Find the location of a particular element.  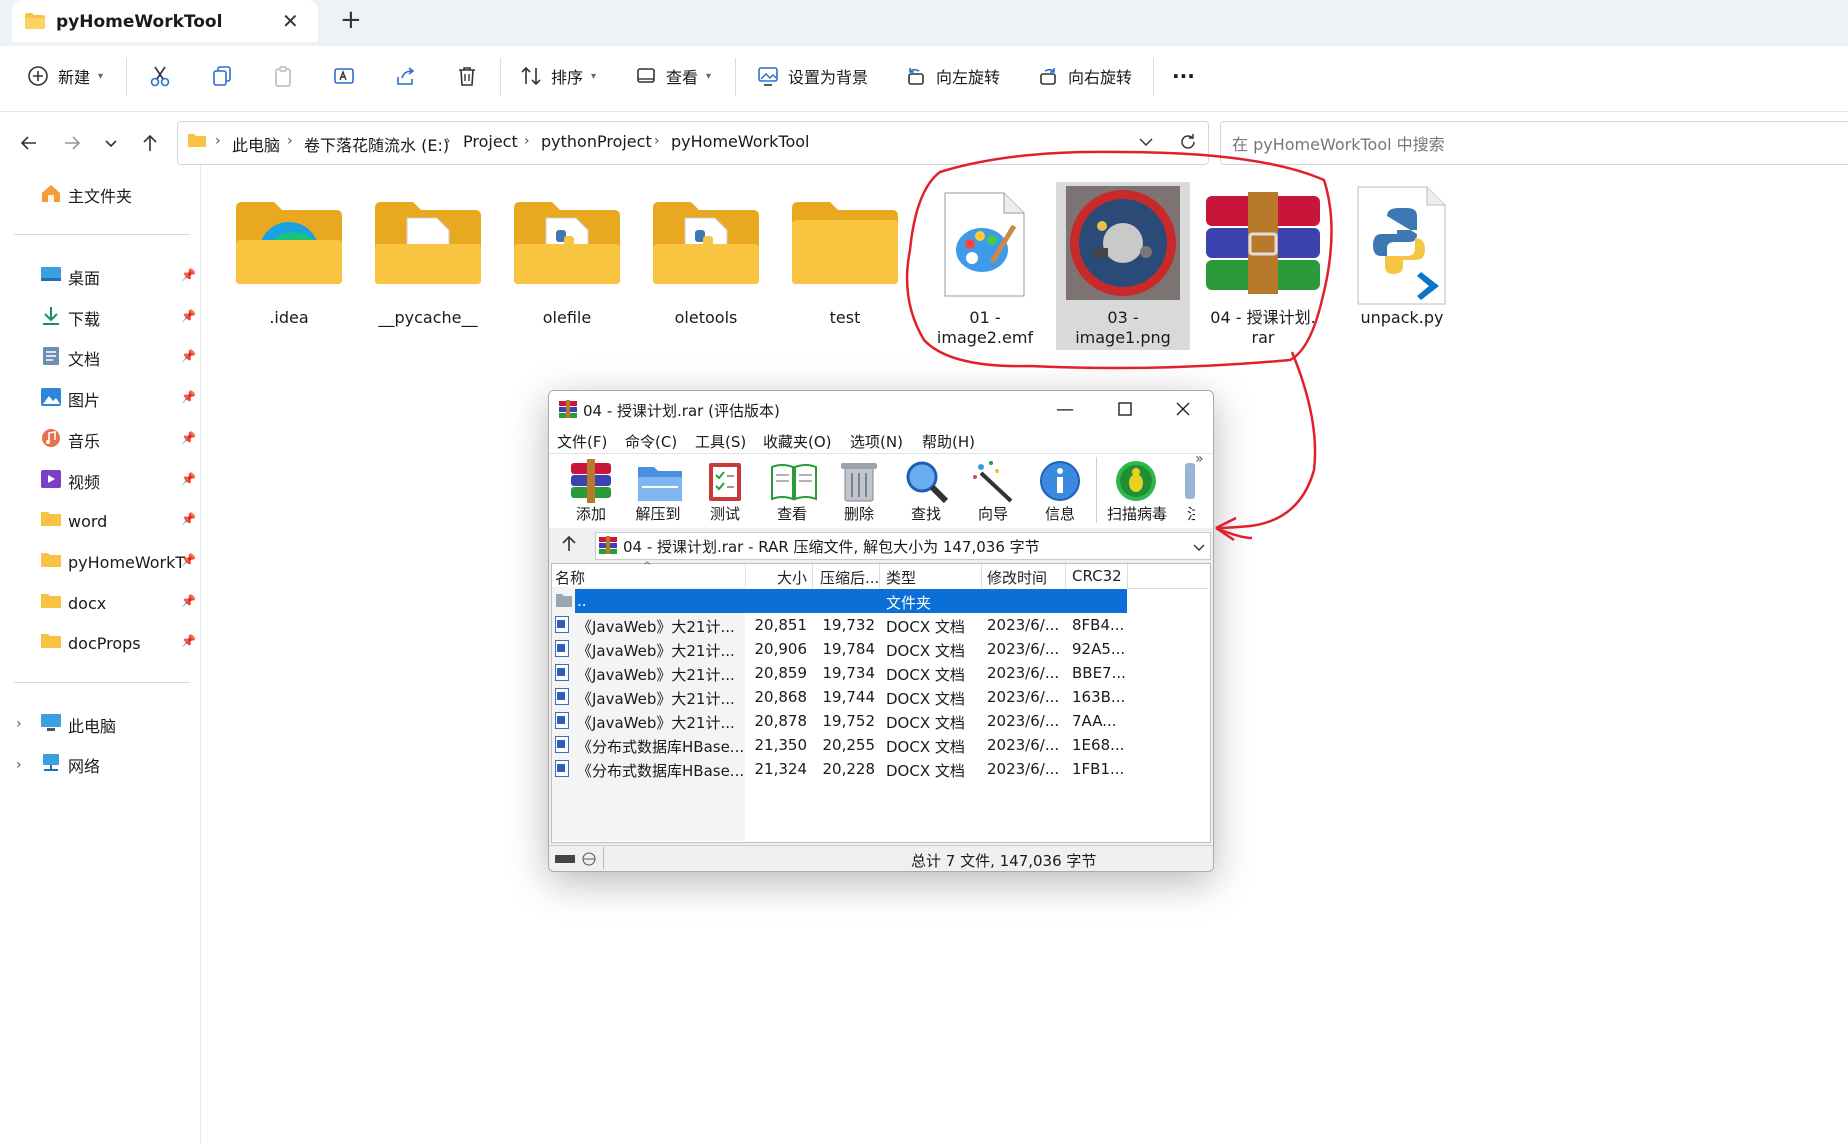

close-icon is located at coordinates (1183, 409).